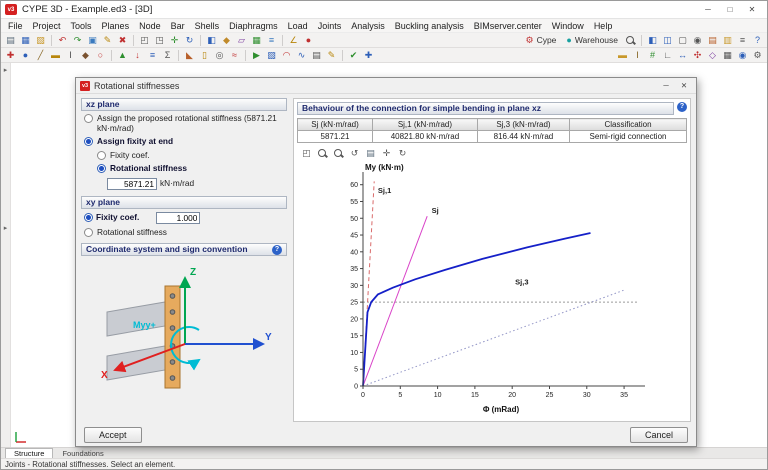 The image size is (768, 470). I want to click on tab-foundations: Foundations, so click(82, 453).